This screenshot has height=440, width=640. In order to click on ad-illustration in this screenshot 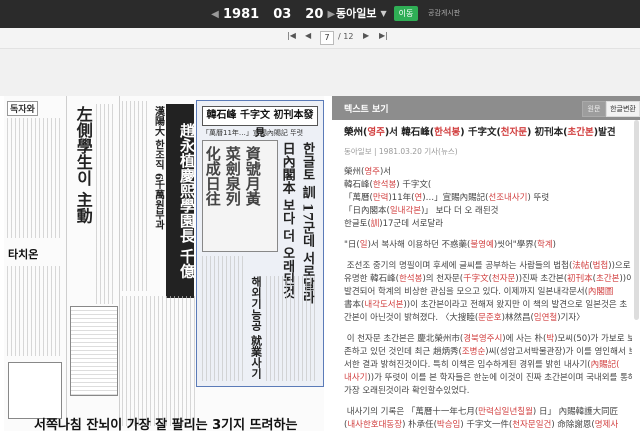, I will do `click(35, 390)`.